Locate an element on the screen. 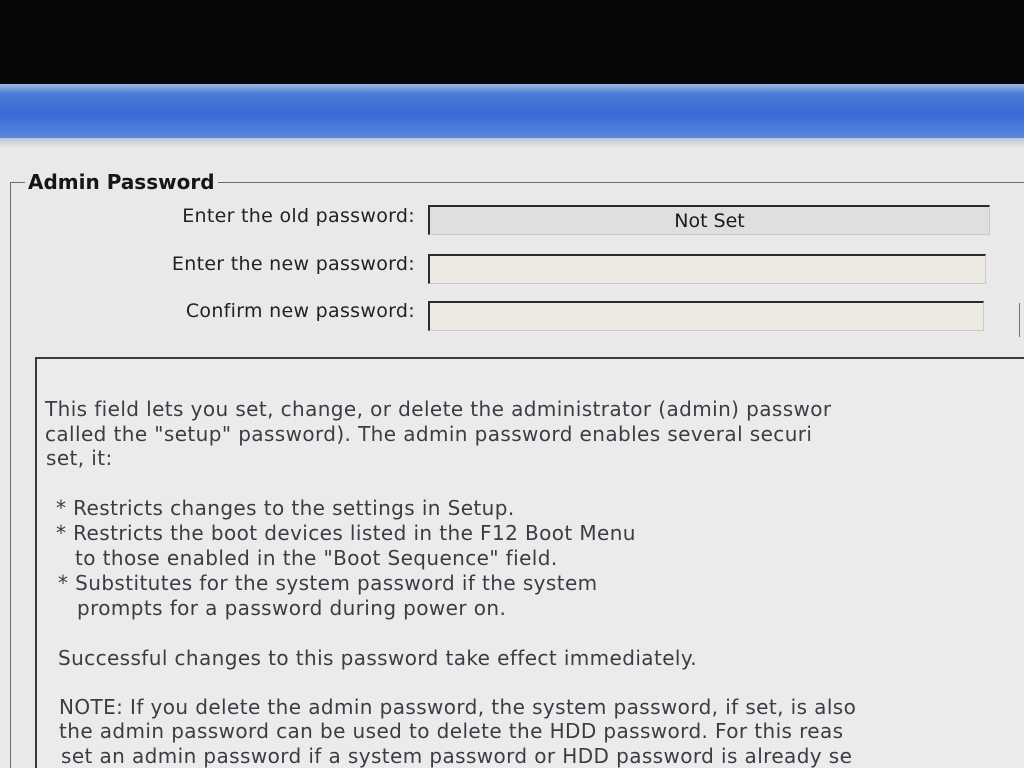  new-password-label: Enter the new password: is located at coordinates (293, 264).